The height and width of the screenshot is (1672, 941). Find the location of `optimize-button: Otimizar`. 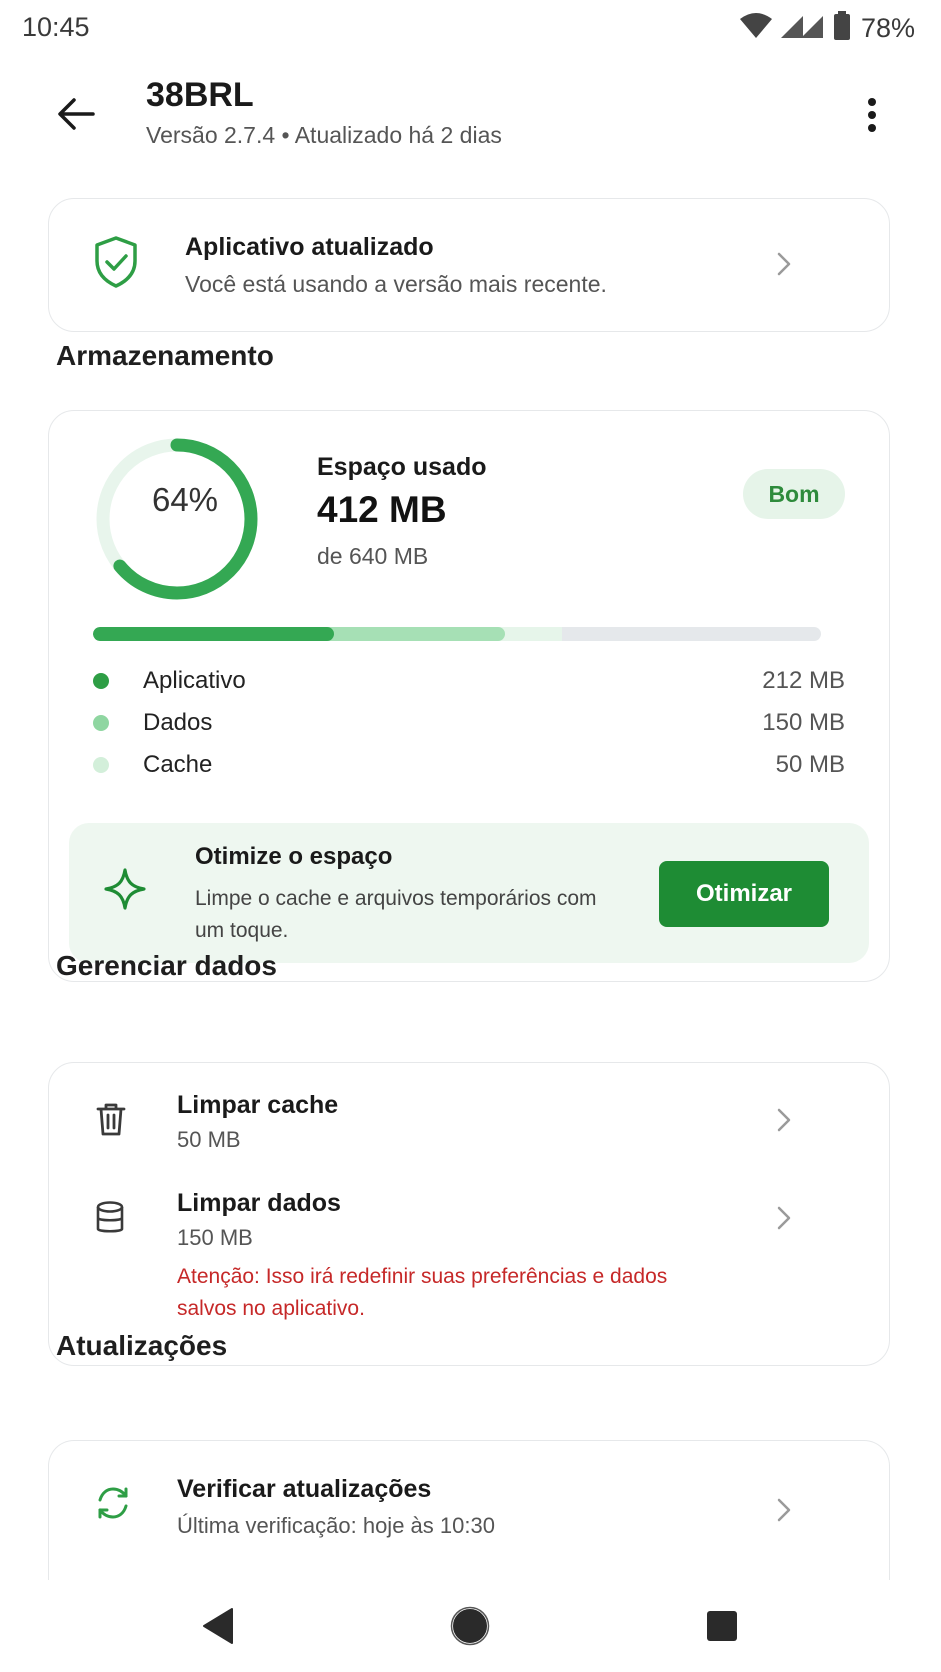

optimize-button: Otimizar is located at coordinates (744, 894).